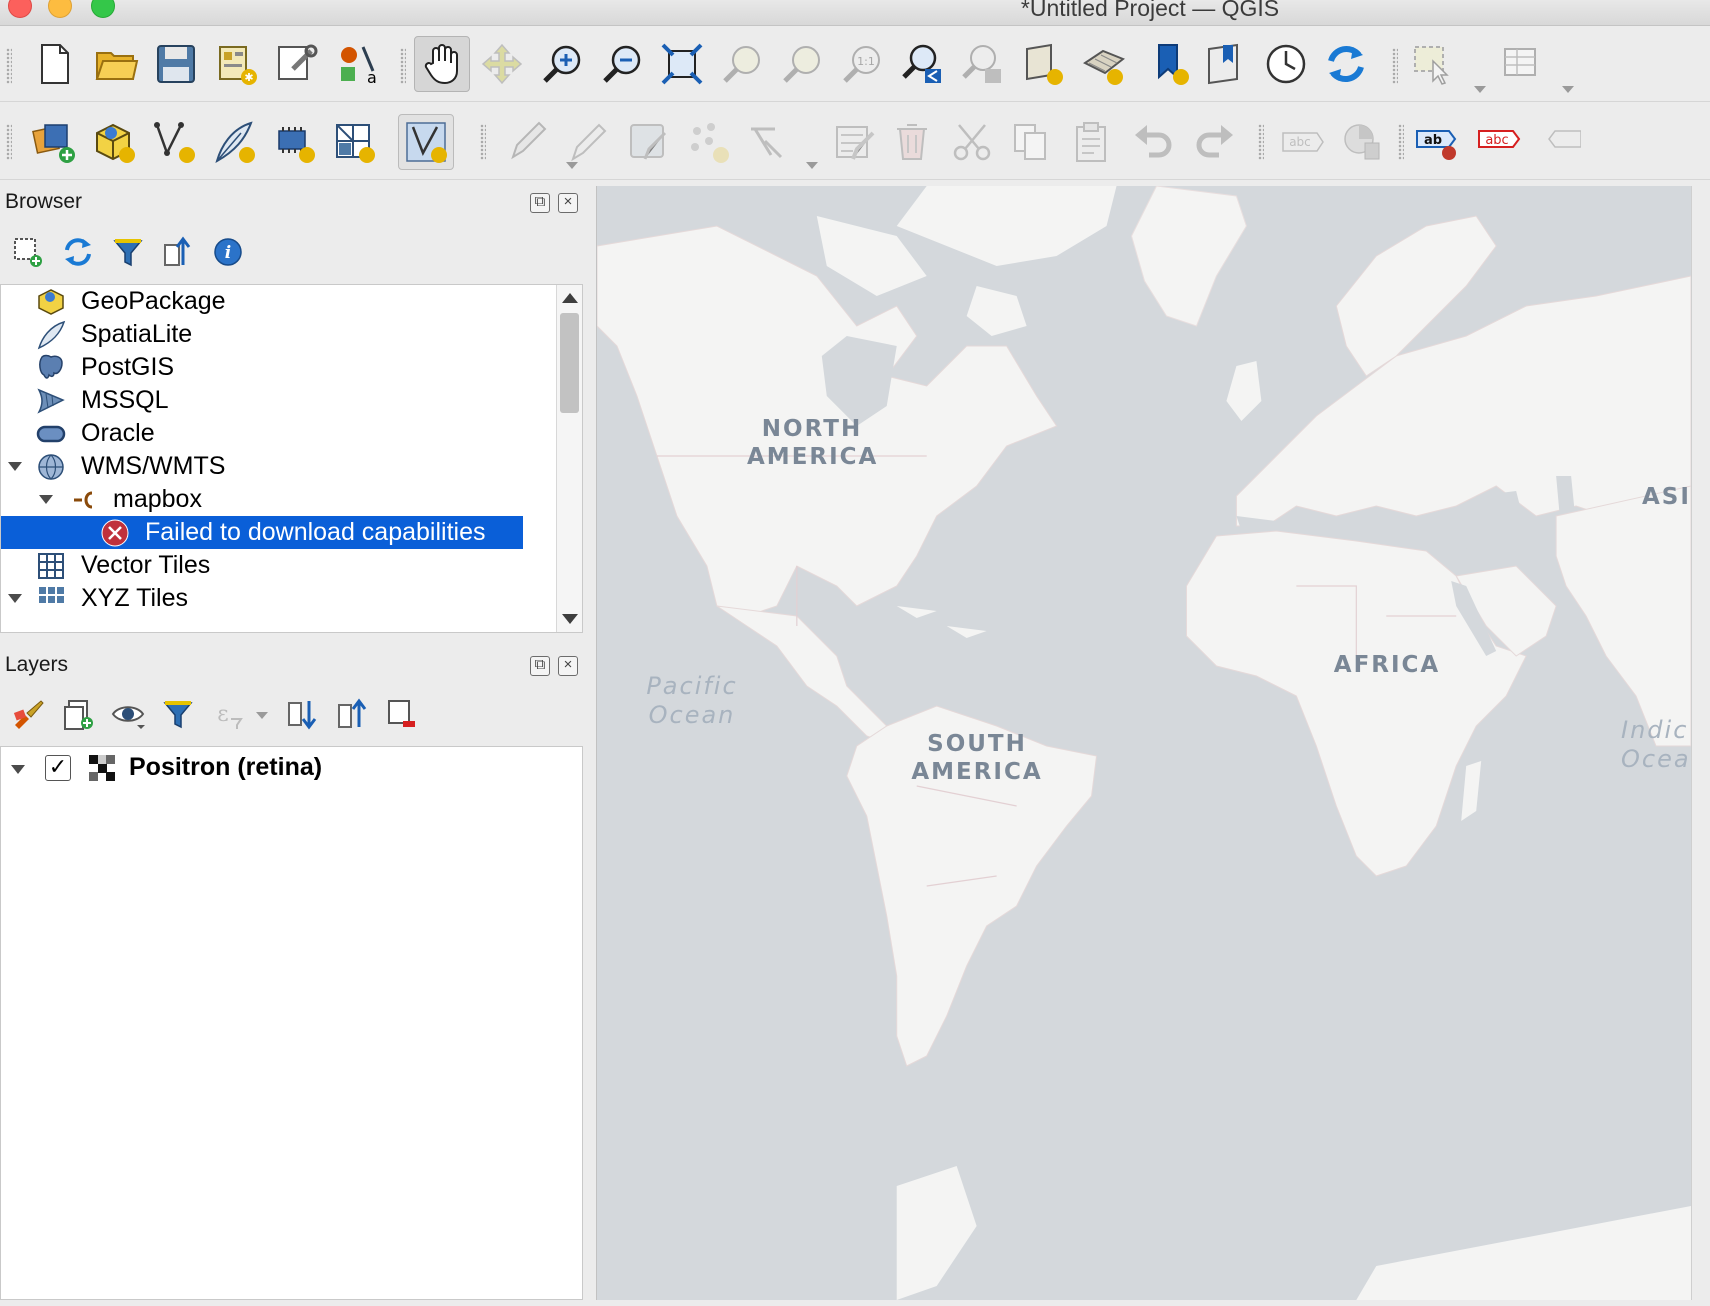 The height and width of the screenshot is (1306, 1710). Describe the element at coordinates (402, 714) in the screenshot. I see `remove-layer-icon` at that location.